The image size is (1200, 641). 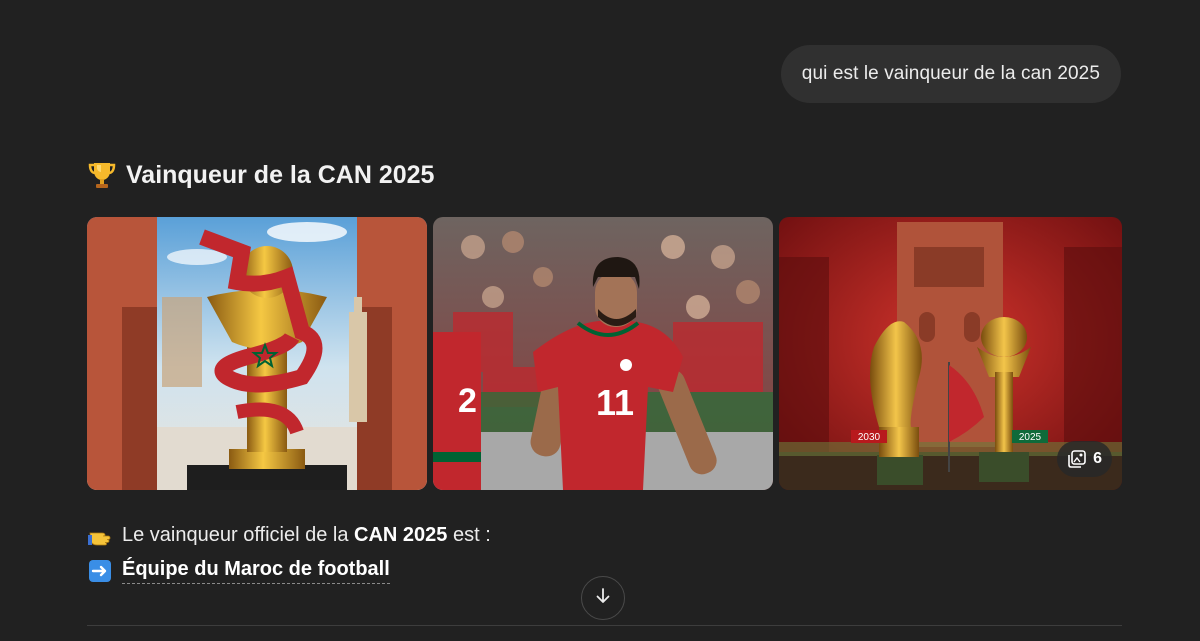 I want to click on morocco-player-number-11-image: 2 11, so click(x=603, y=353).